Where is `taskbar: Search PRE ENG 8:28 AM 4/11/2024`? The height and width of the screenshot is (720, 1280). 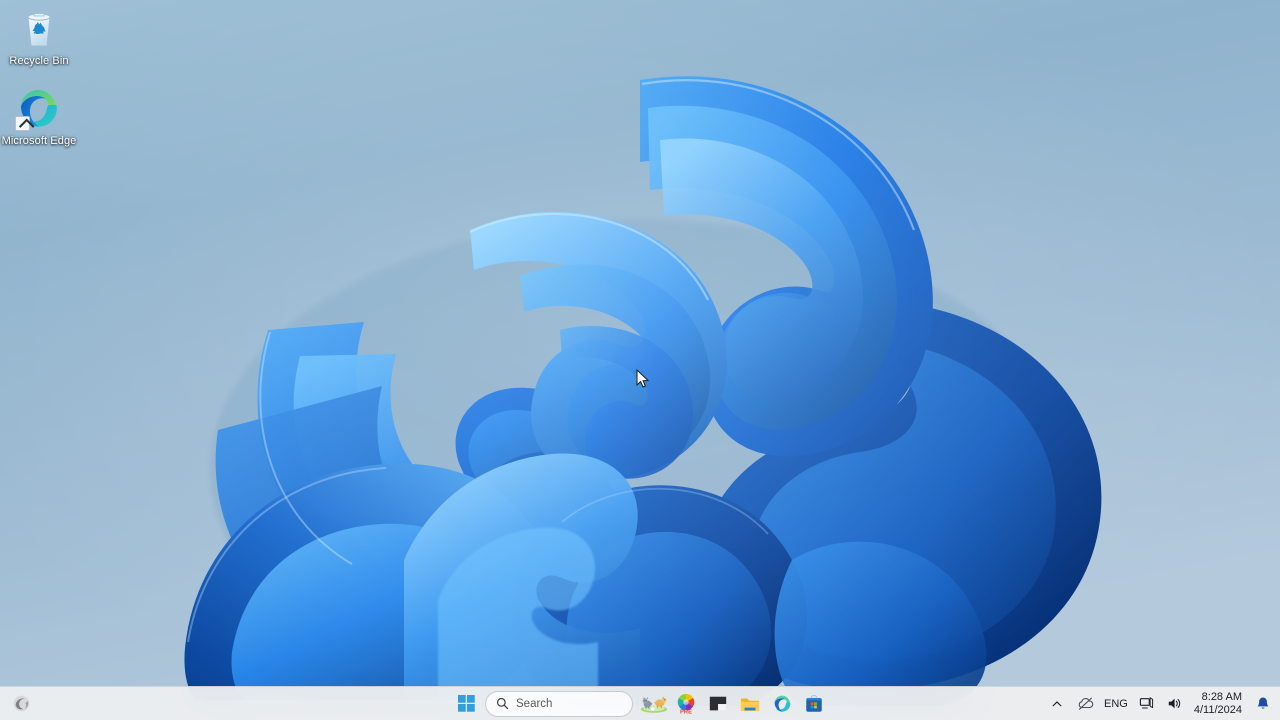 taskbar: Search PRE ENG 8:28 AM 4/11/2024 is located at coordinates (640, 703).